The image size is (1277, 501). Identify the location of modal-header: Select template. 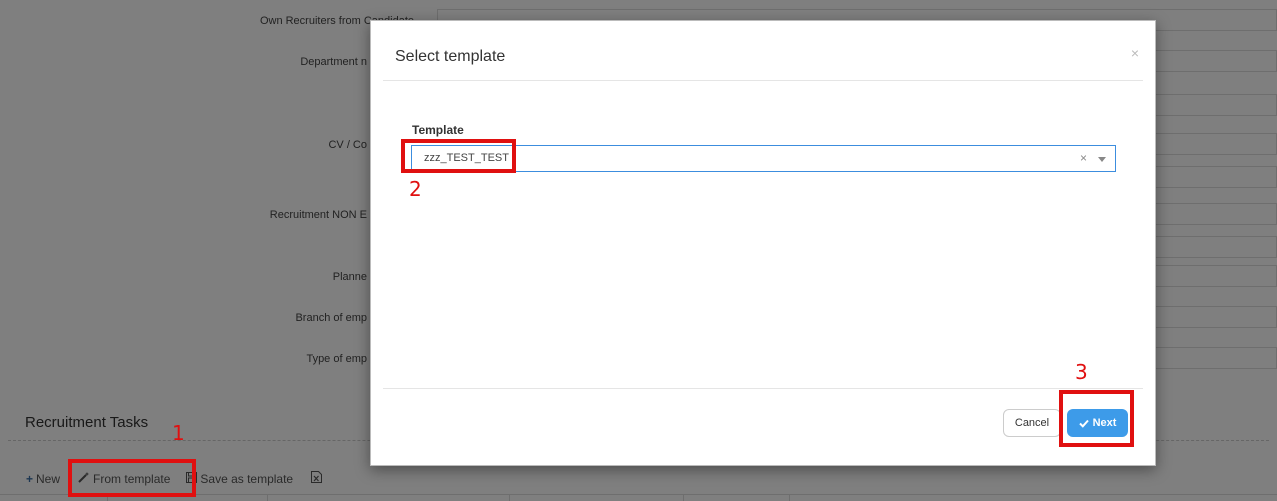
(763, 51).